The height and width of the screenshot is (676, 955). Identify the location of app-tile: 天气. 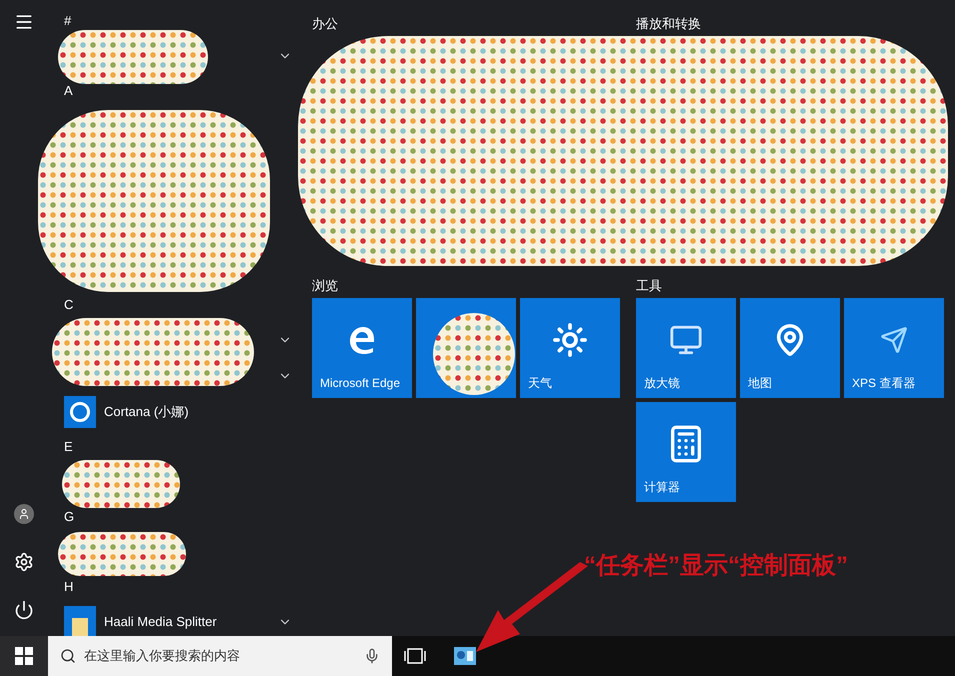
(570, 348).